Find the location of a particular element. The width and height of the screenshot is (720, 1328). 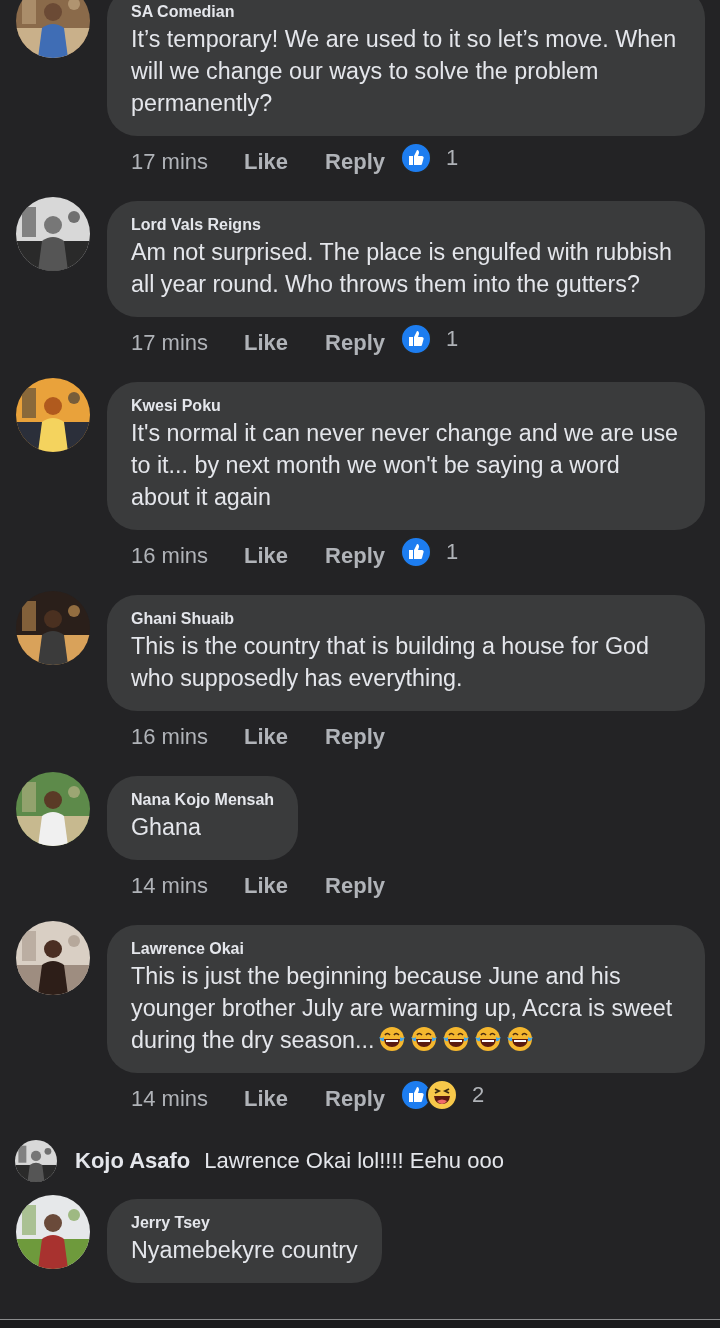

comment-text: Nyamebekyre country is located at coordinates (244, 1250).